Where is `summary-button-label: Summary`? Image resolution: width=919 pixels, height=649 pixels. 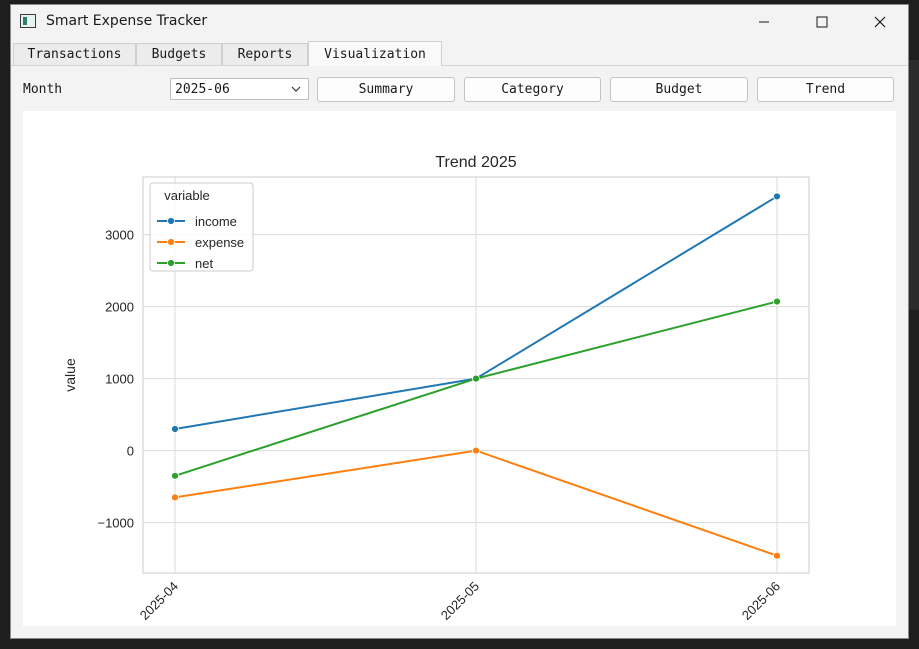
summary-button-label: Summary is located at coordinates (386, 89).